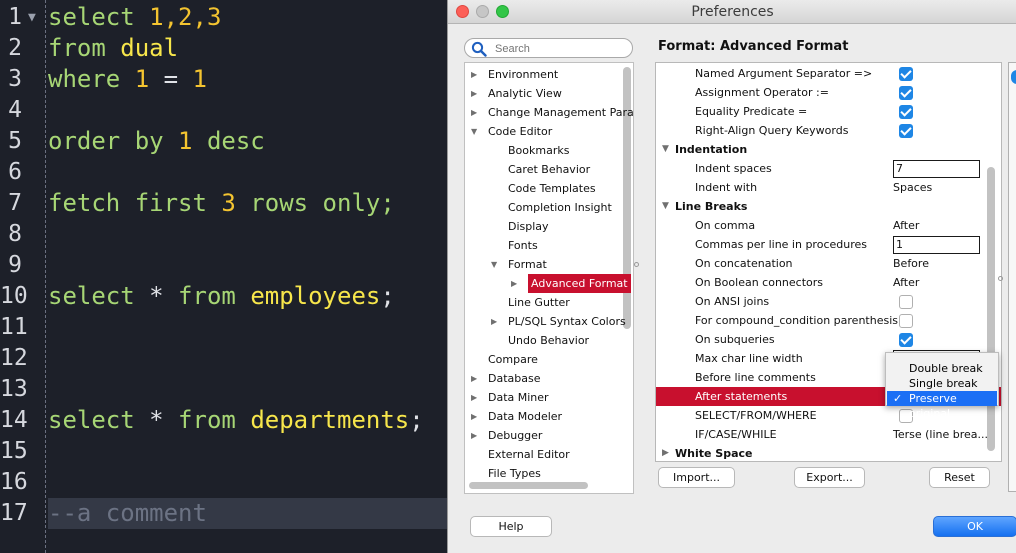 The width and height of the screenshot is (1016, 553). Describe the element at coordinates (523, 74) in the screenshot. I see `tree-item: Environment` at that location.